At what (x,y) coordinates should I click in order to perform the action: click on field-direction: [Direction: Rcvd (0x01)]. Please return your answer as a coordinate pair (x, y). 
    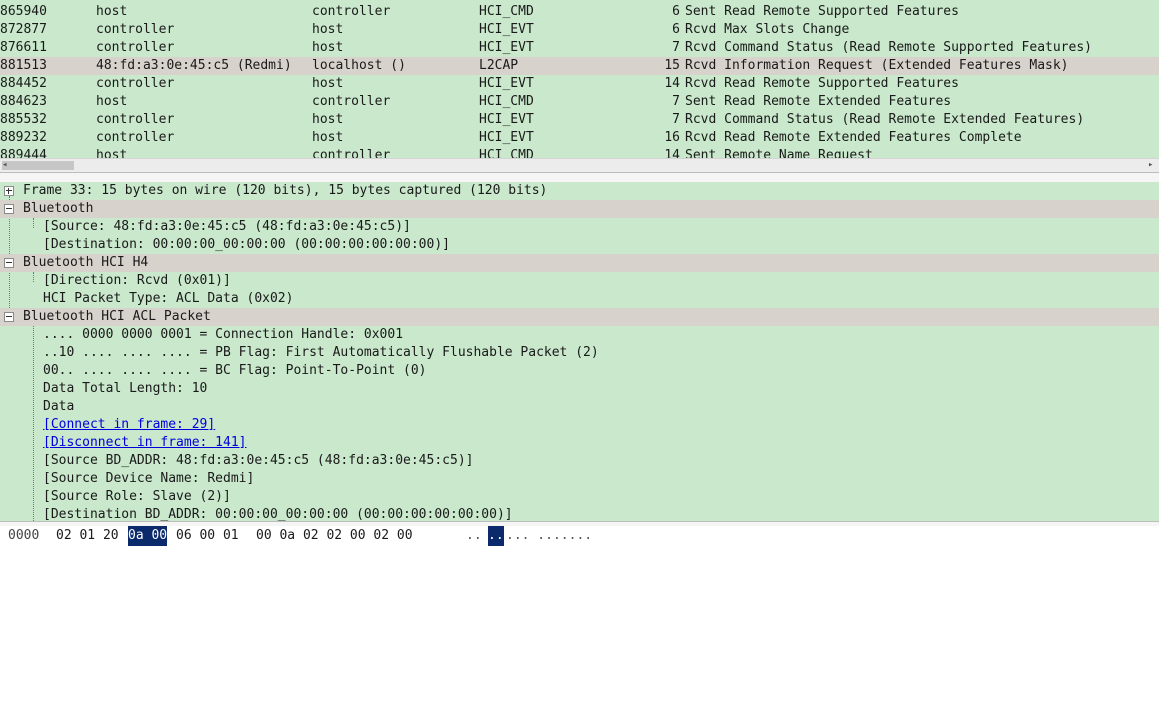
    Looking at the image, I should click on (137, 280).